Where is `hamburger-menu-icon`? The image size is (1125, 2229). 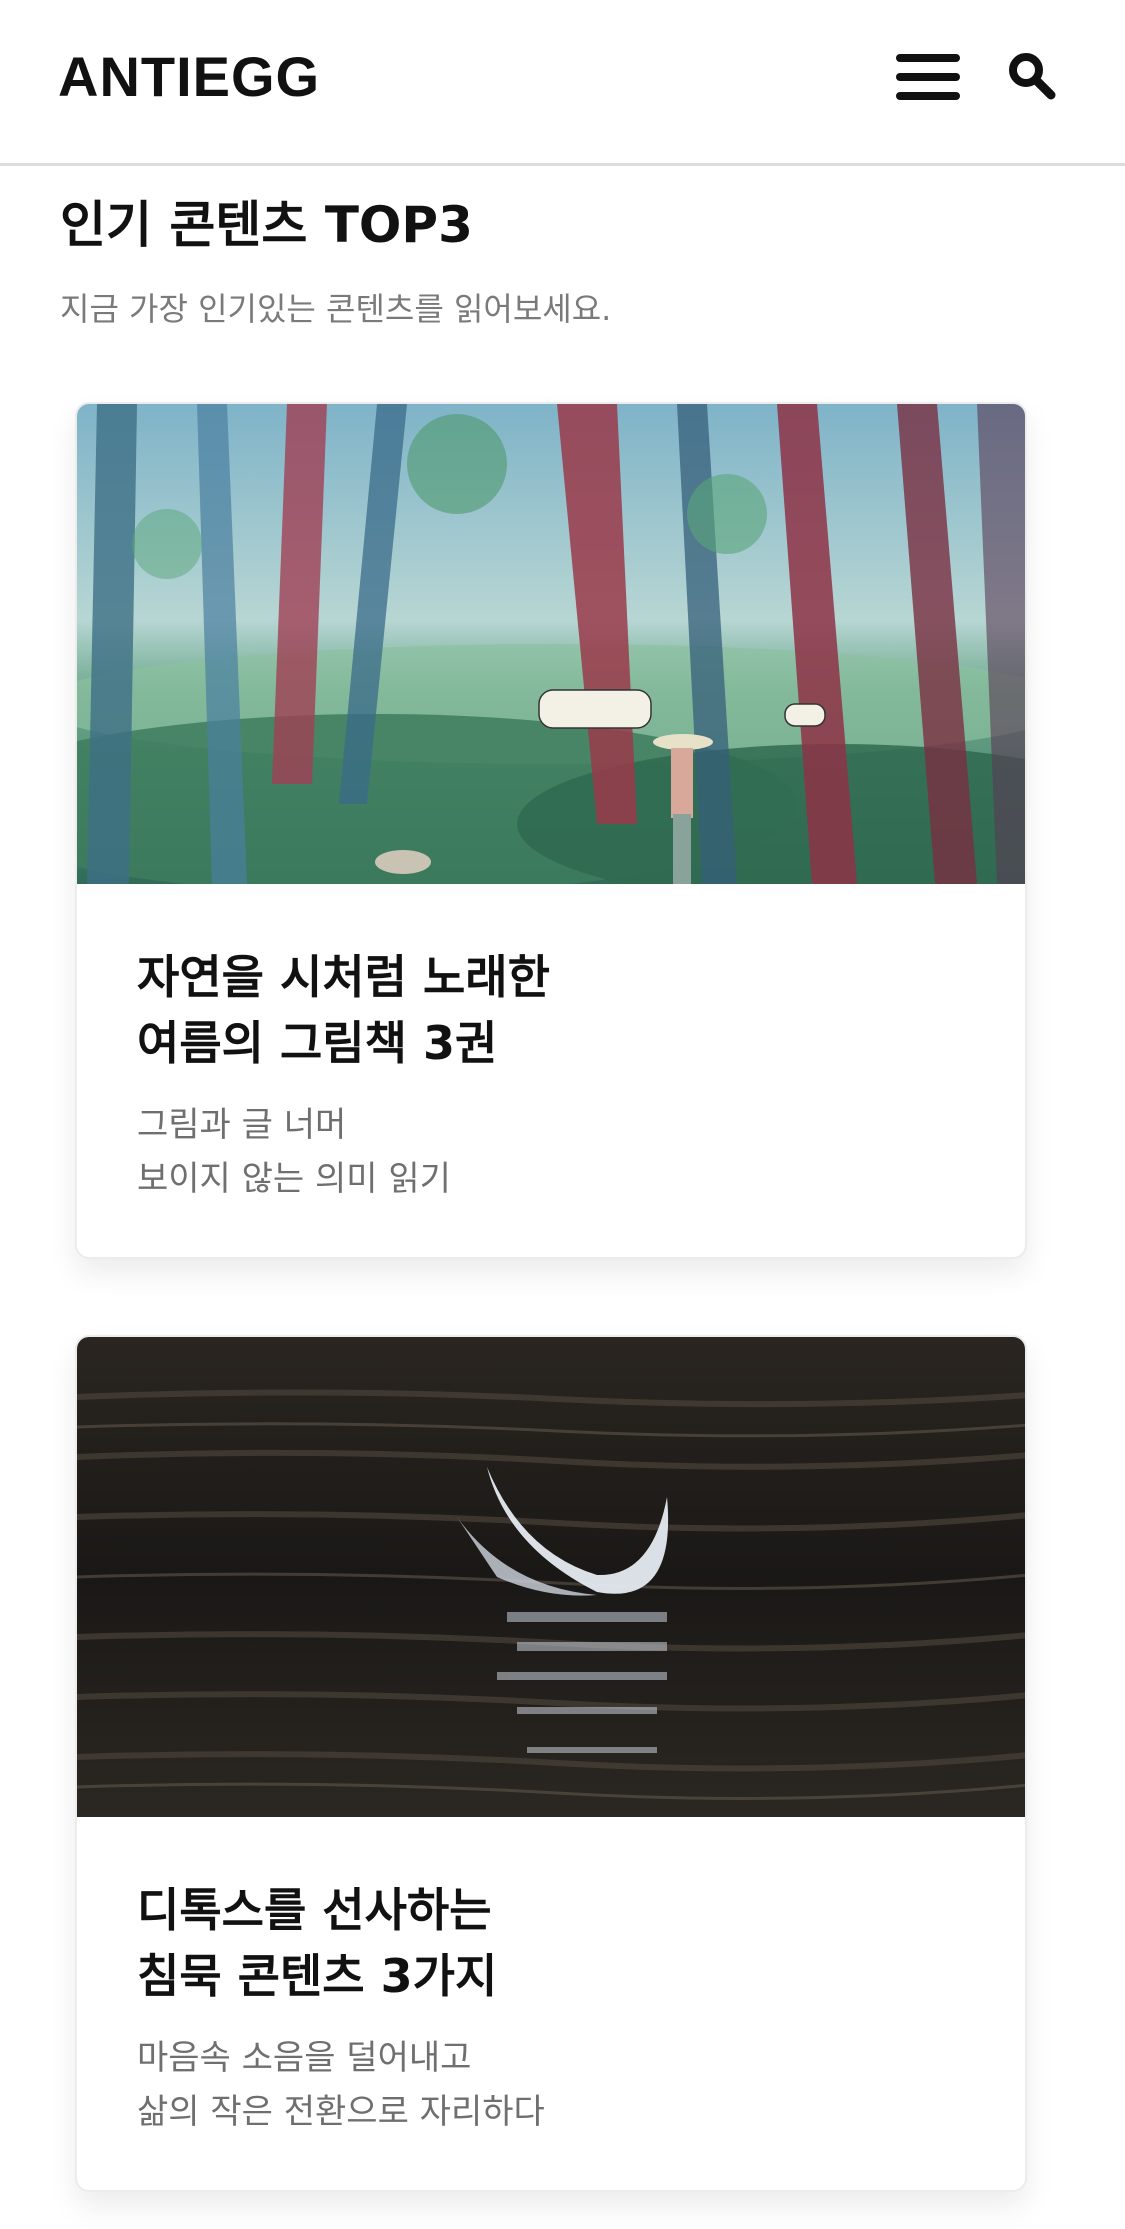 hamburger-menu-icon is located at coordinates (928, 77).